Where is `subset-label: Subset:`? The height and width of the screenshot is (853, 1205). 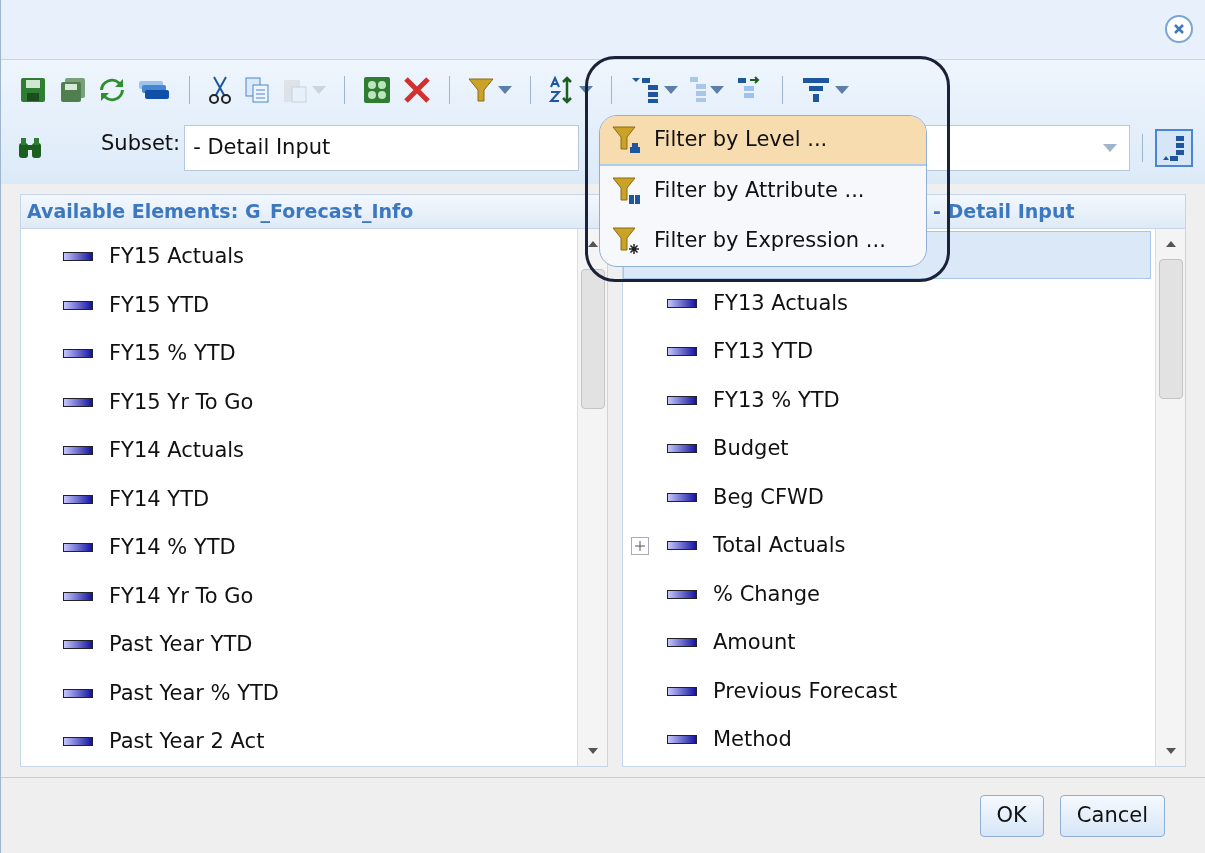 subset-label: Subset: is located at coordinates (141, 143).